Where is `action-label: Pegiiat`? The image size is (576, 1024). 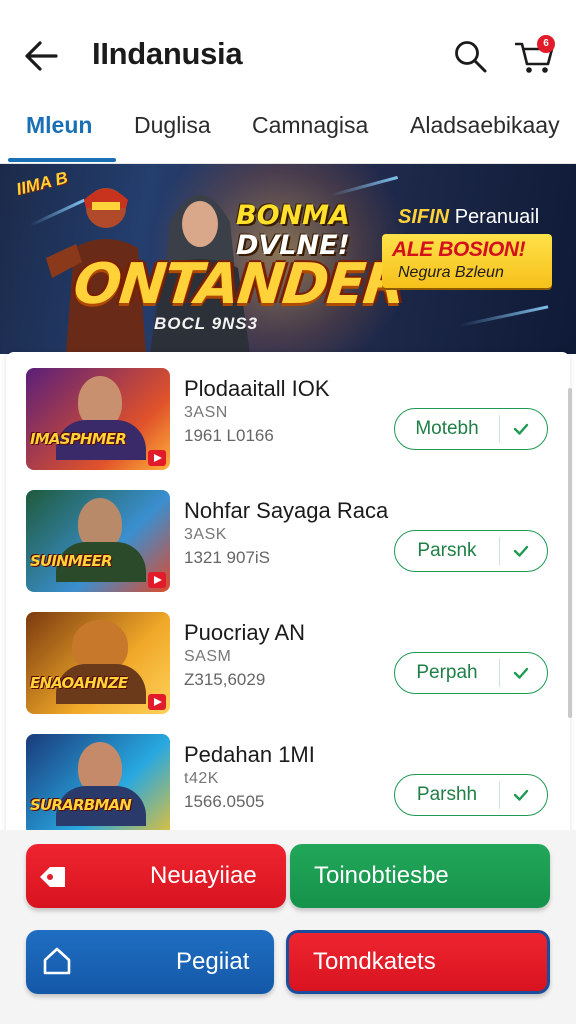
action-label: Pegiiat is located at coordinates (213, 961).